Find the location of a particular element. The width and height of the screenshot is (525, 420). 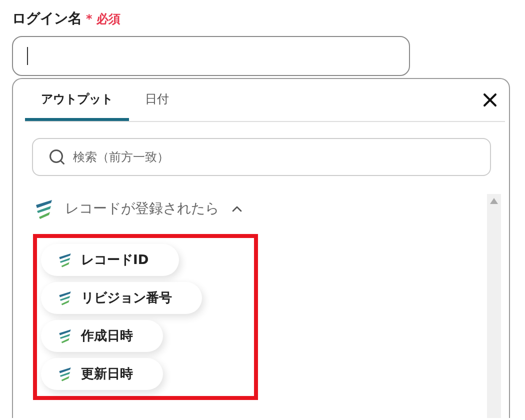

tab: アウトプット is located at coordinates (77, 100).